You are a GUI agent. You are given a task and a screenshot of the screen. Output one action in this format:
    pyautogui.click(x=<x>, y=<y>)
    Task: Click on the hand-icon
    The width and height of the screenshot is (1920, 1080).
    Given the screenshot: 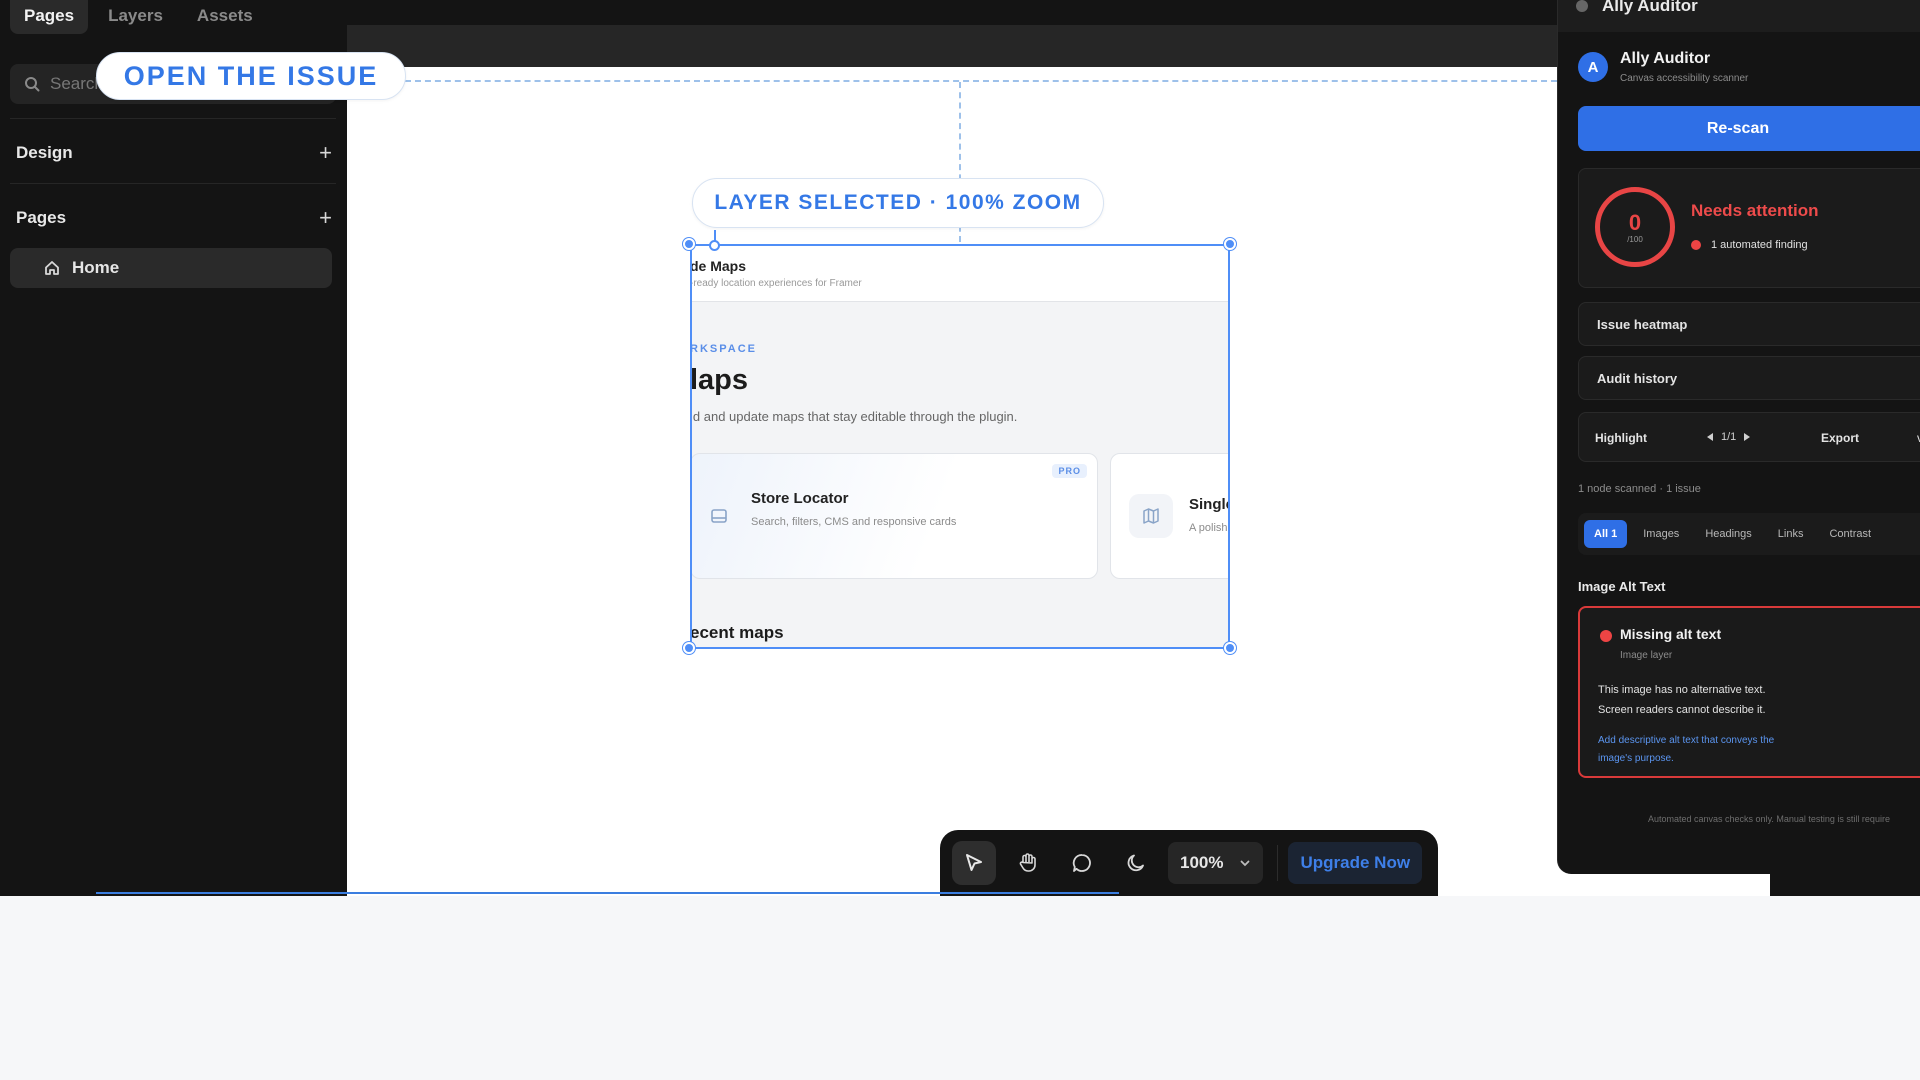 What is the action you would take?
    pyautogui.click(x=1027, y=862)
    